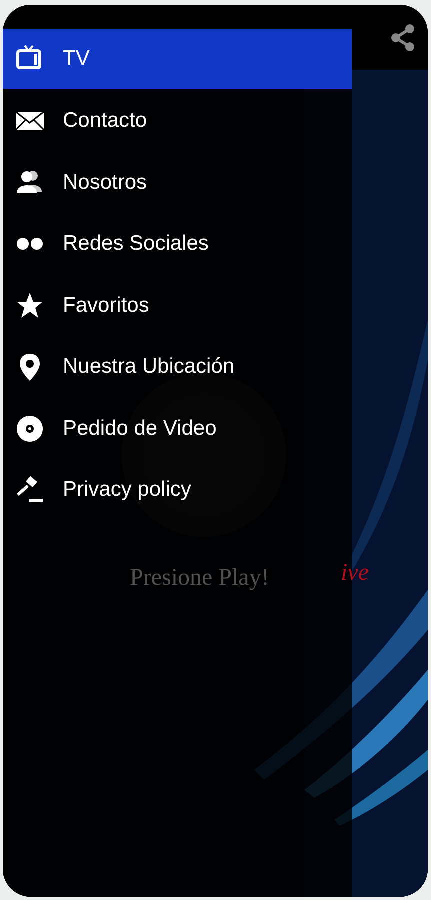  What do you see at coordinates (177, 305) in the screenshot?
I see `drawer-item: Favoritos` at bounding box center [177, 305].